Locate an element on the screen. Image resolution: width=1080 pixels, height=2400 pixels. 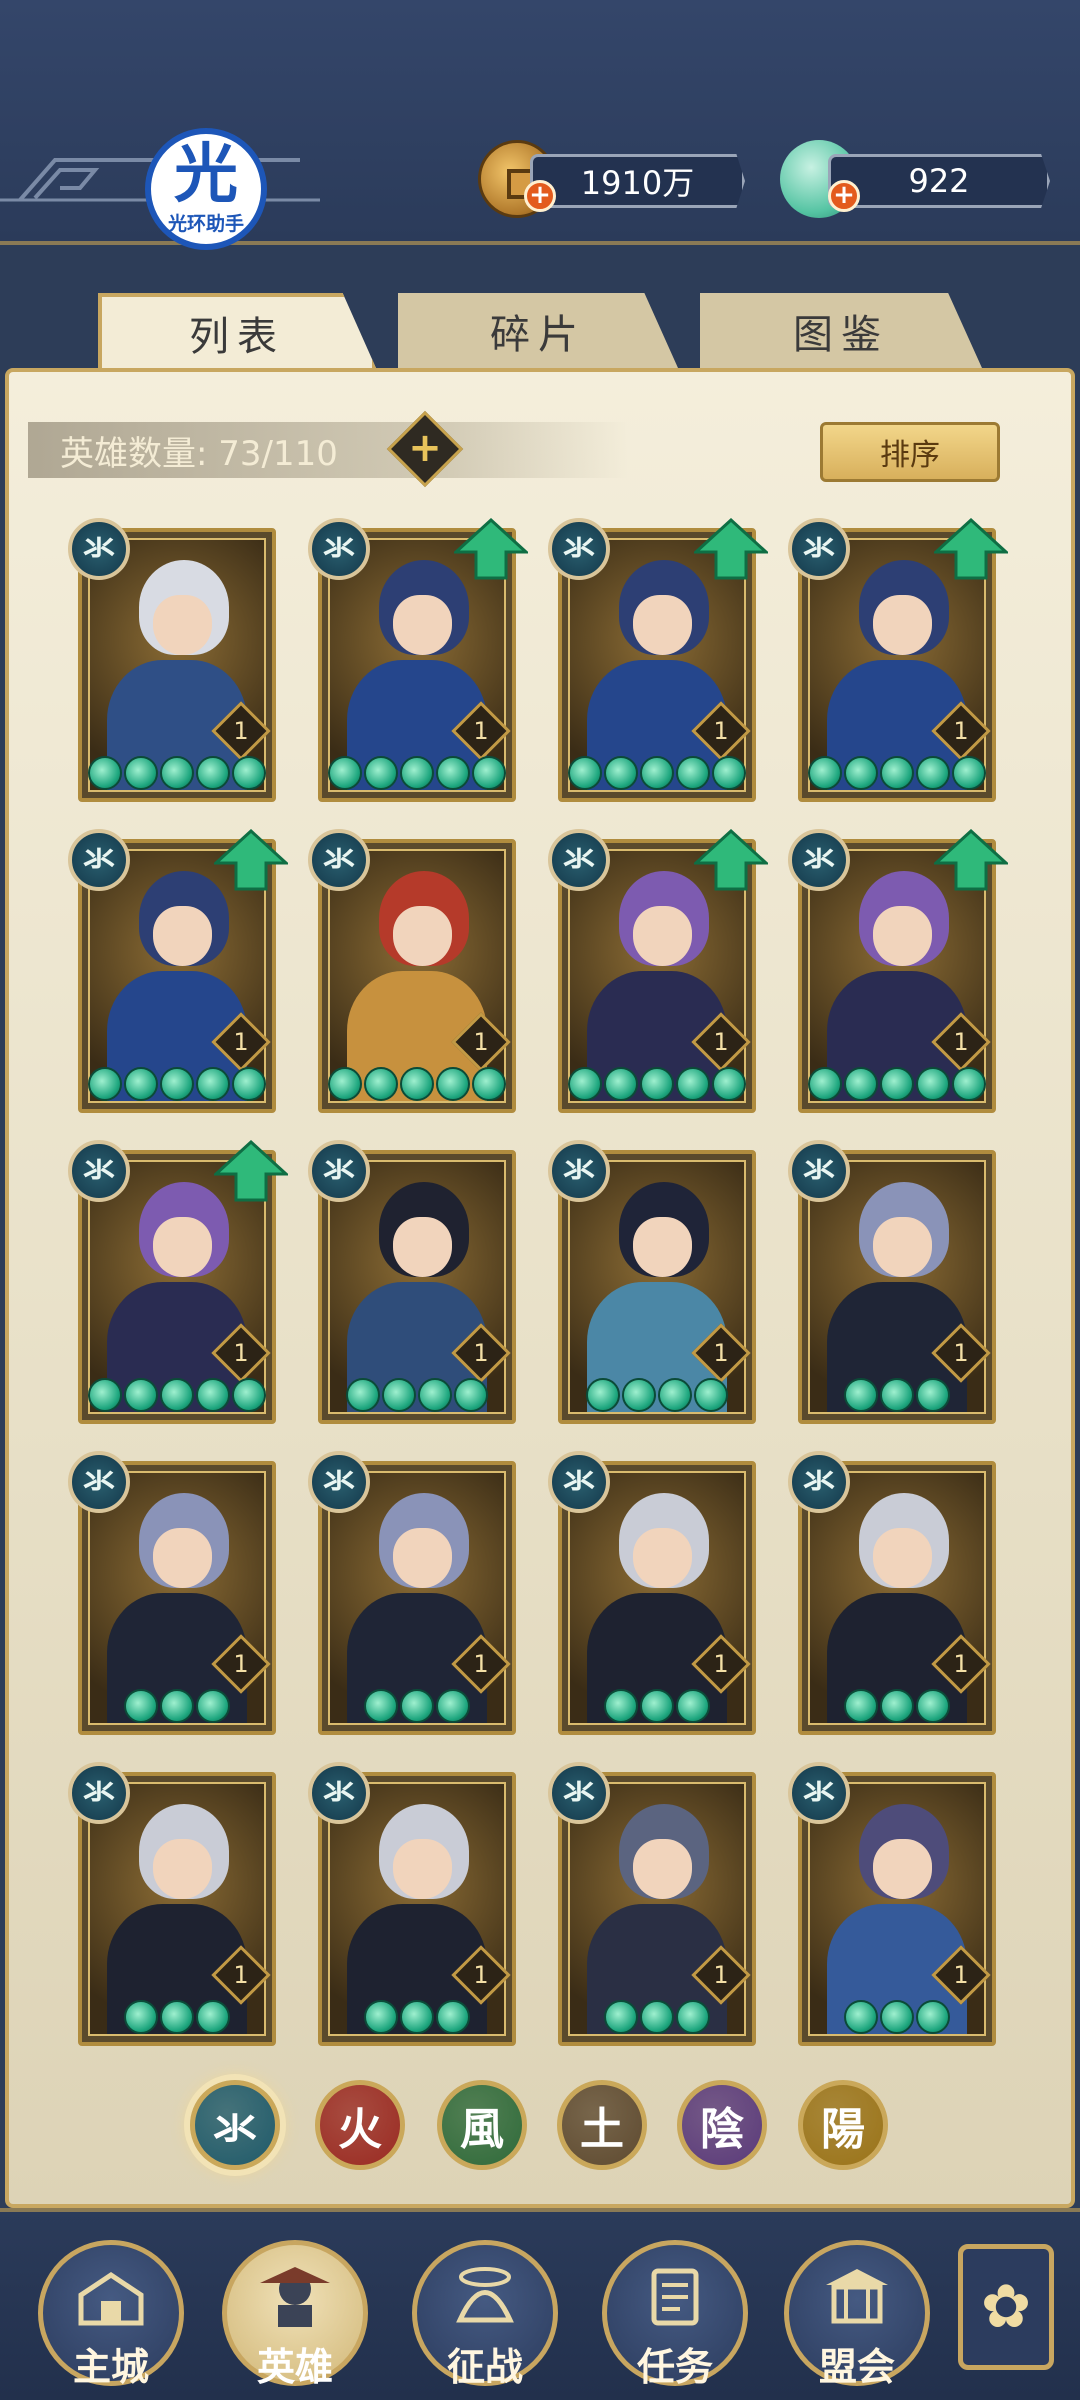
tab-list: 列表 is located at coordinates (237, 330).